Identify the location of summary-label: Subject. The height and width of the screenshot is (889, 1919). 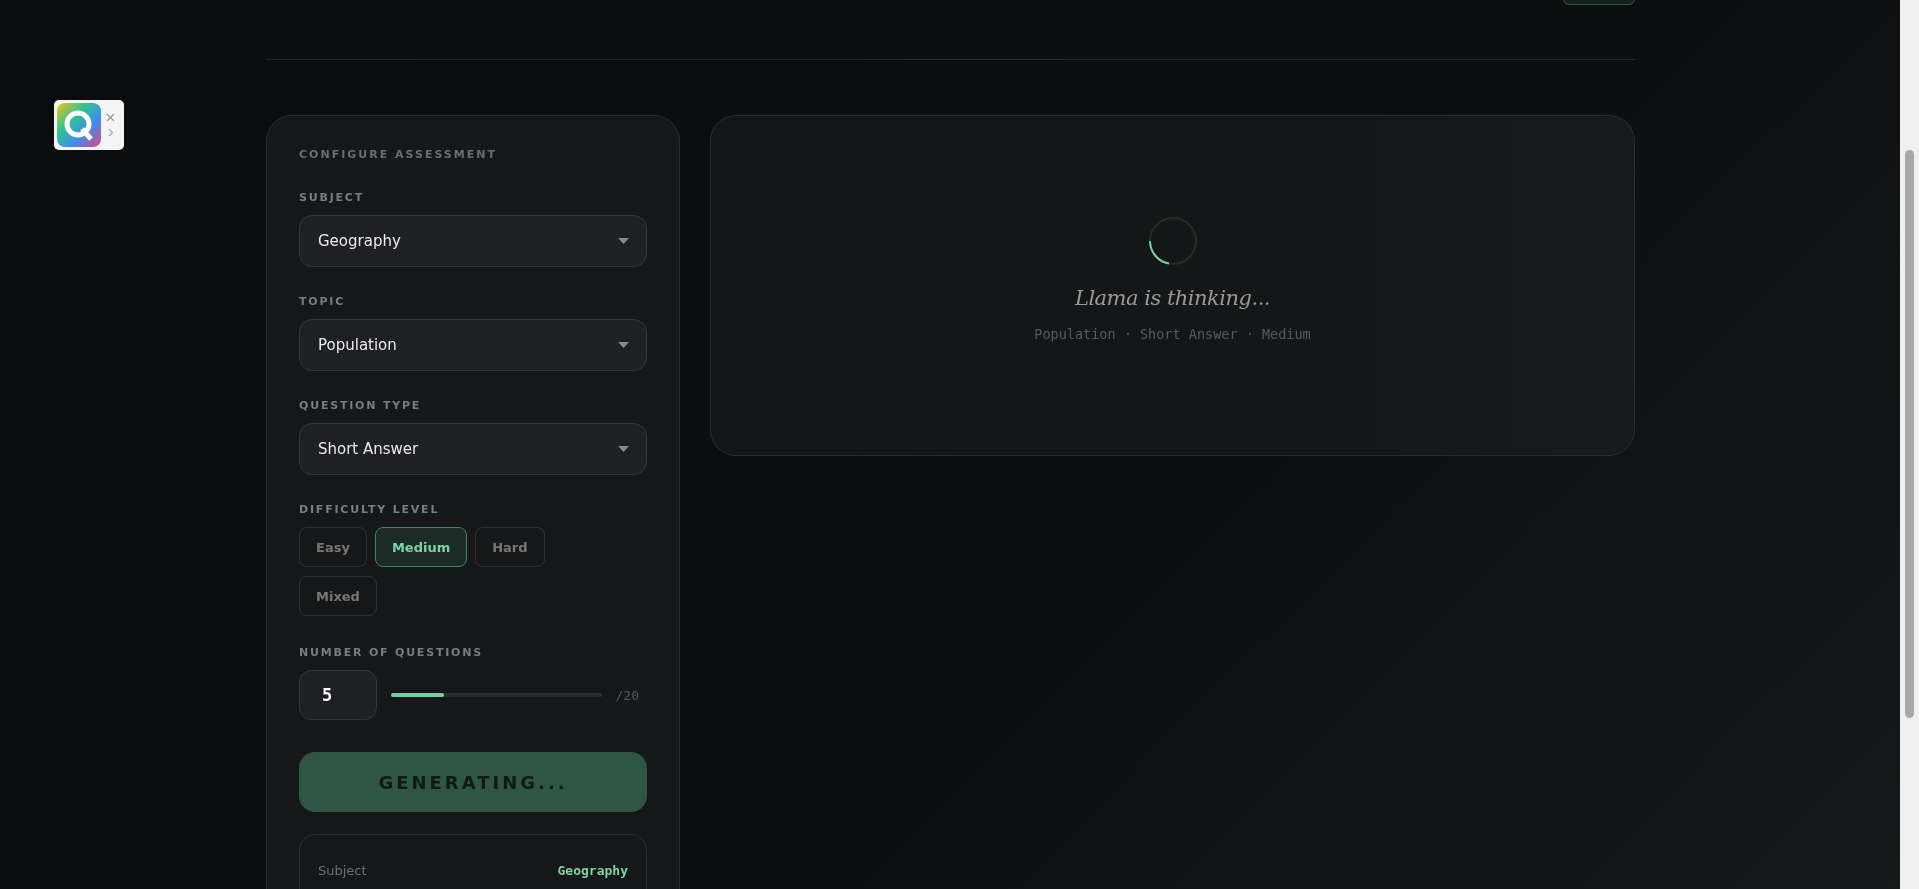
(342, 870).